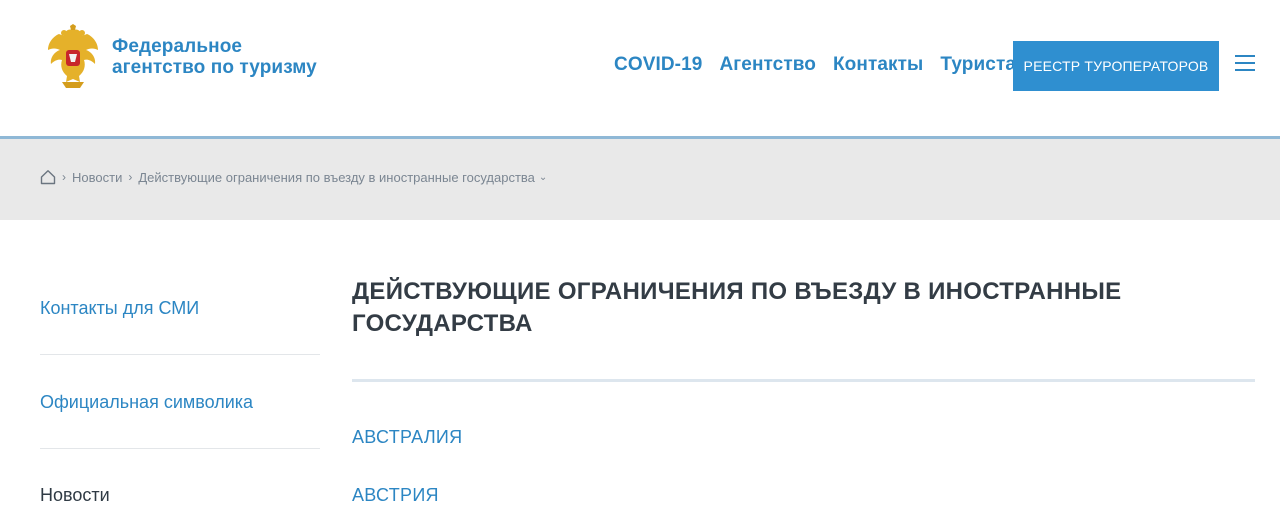 The height and width of the screenshot is (532, 1280). Describe the element at coordinates (442, 323) in the screenshot. I see `page-title-line-2: ГОСУДАРСТВА` at that location.